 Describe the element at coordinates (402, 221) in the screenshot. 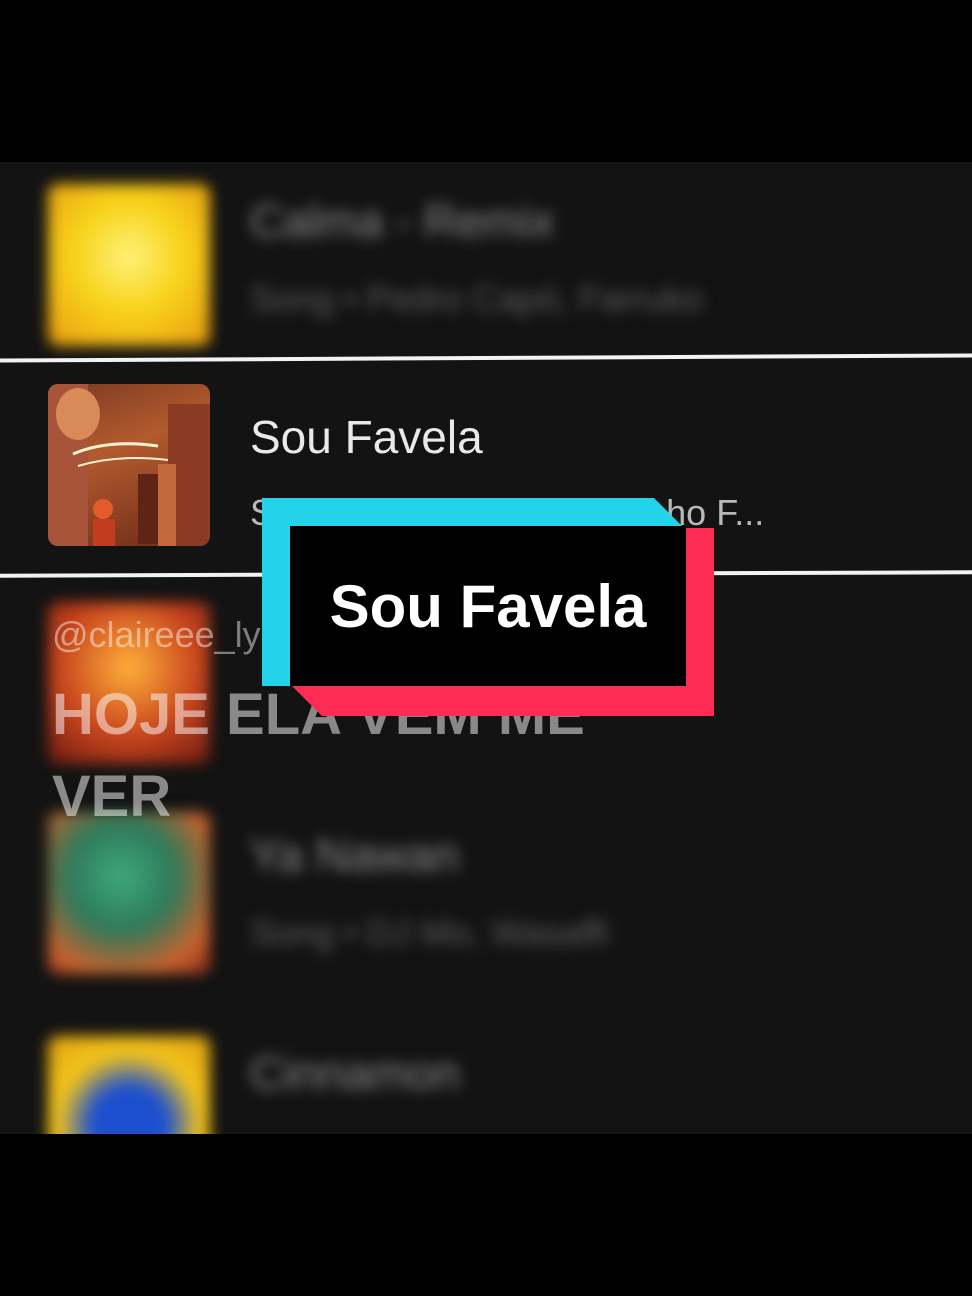

I see `track-title: Calma - Remix` at that location.